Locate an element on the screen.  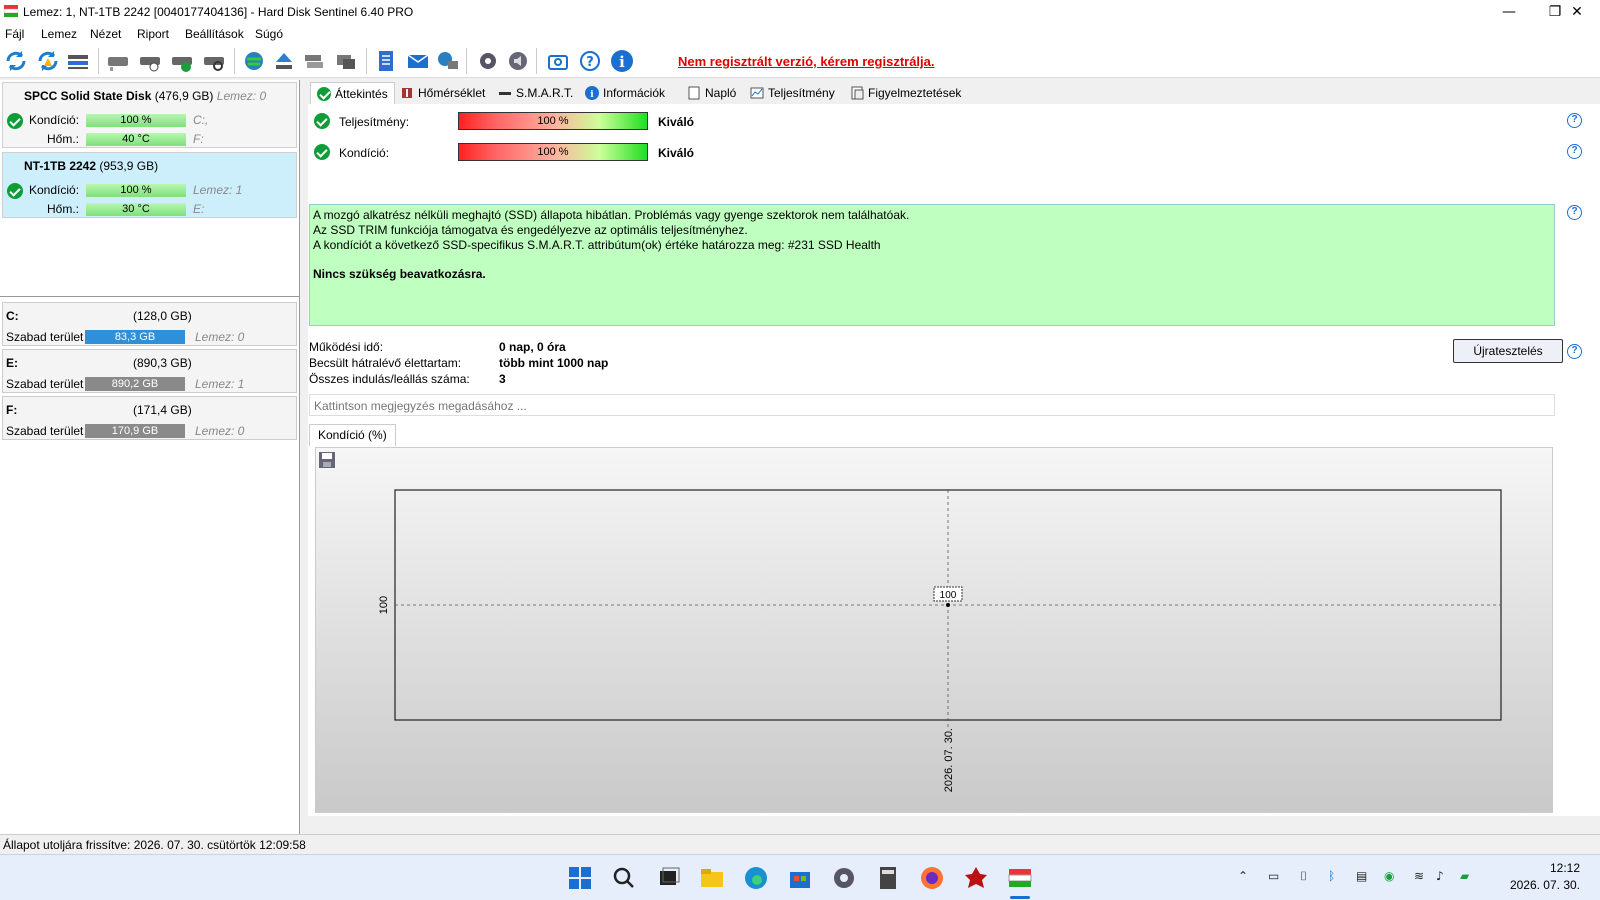
file-explorer-icon is located at coordinates (712, 878).